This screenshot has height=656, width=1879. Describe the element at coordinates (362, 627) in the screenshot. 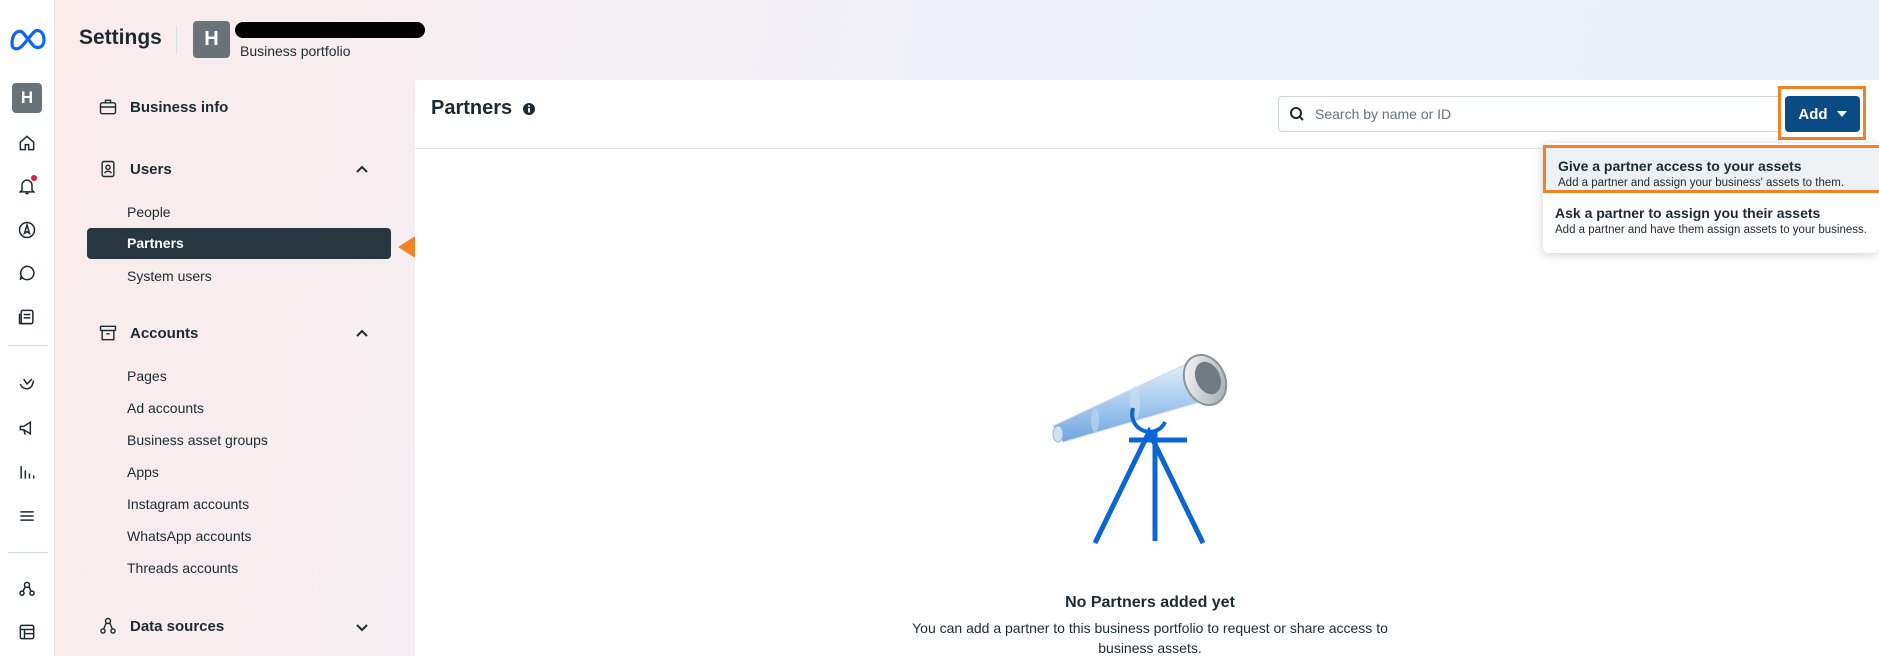

I see `chevron-down-icon` at that location.